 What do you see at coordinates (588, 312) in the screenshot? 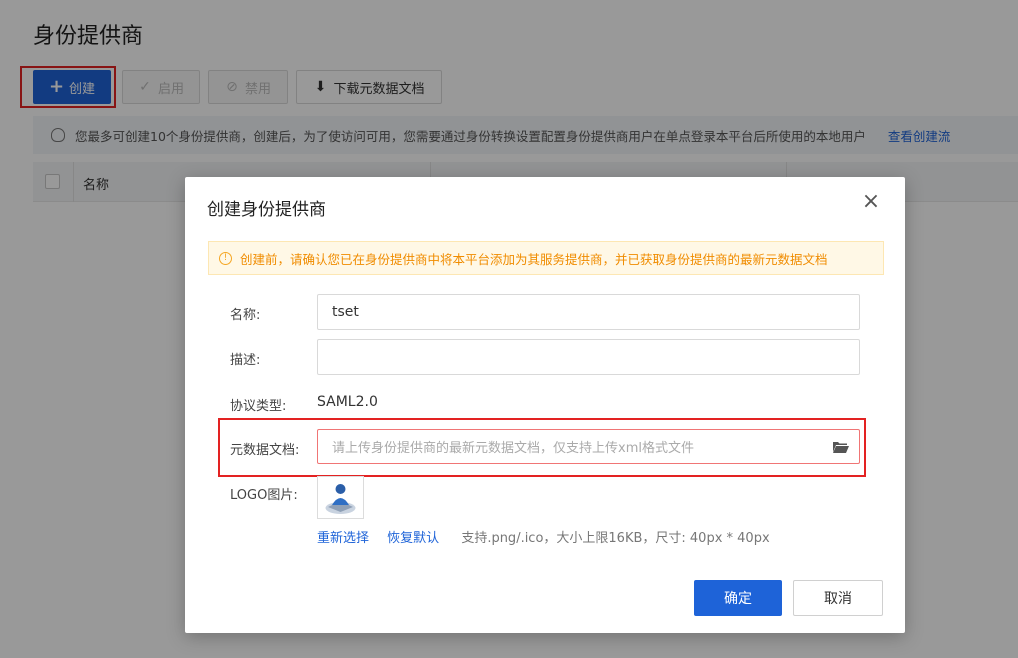
I see `name-input: tset` at bounding box center [588, 312].